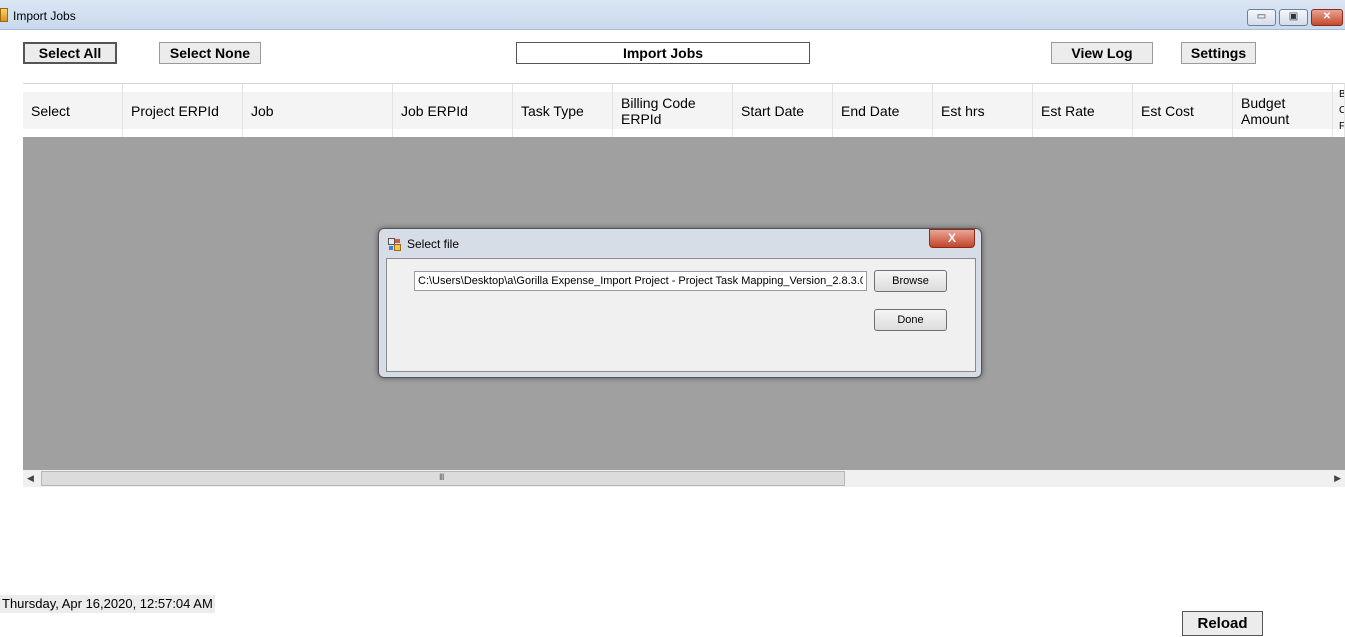 Image resolution: width=1345 pixels, height=637 pixels. I want to click on column-header-end-date: End Date, so click(883, 110).